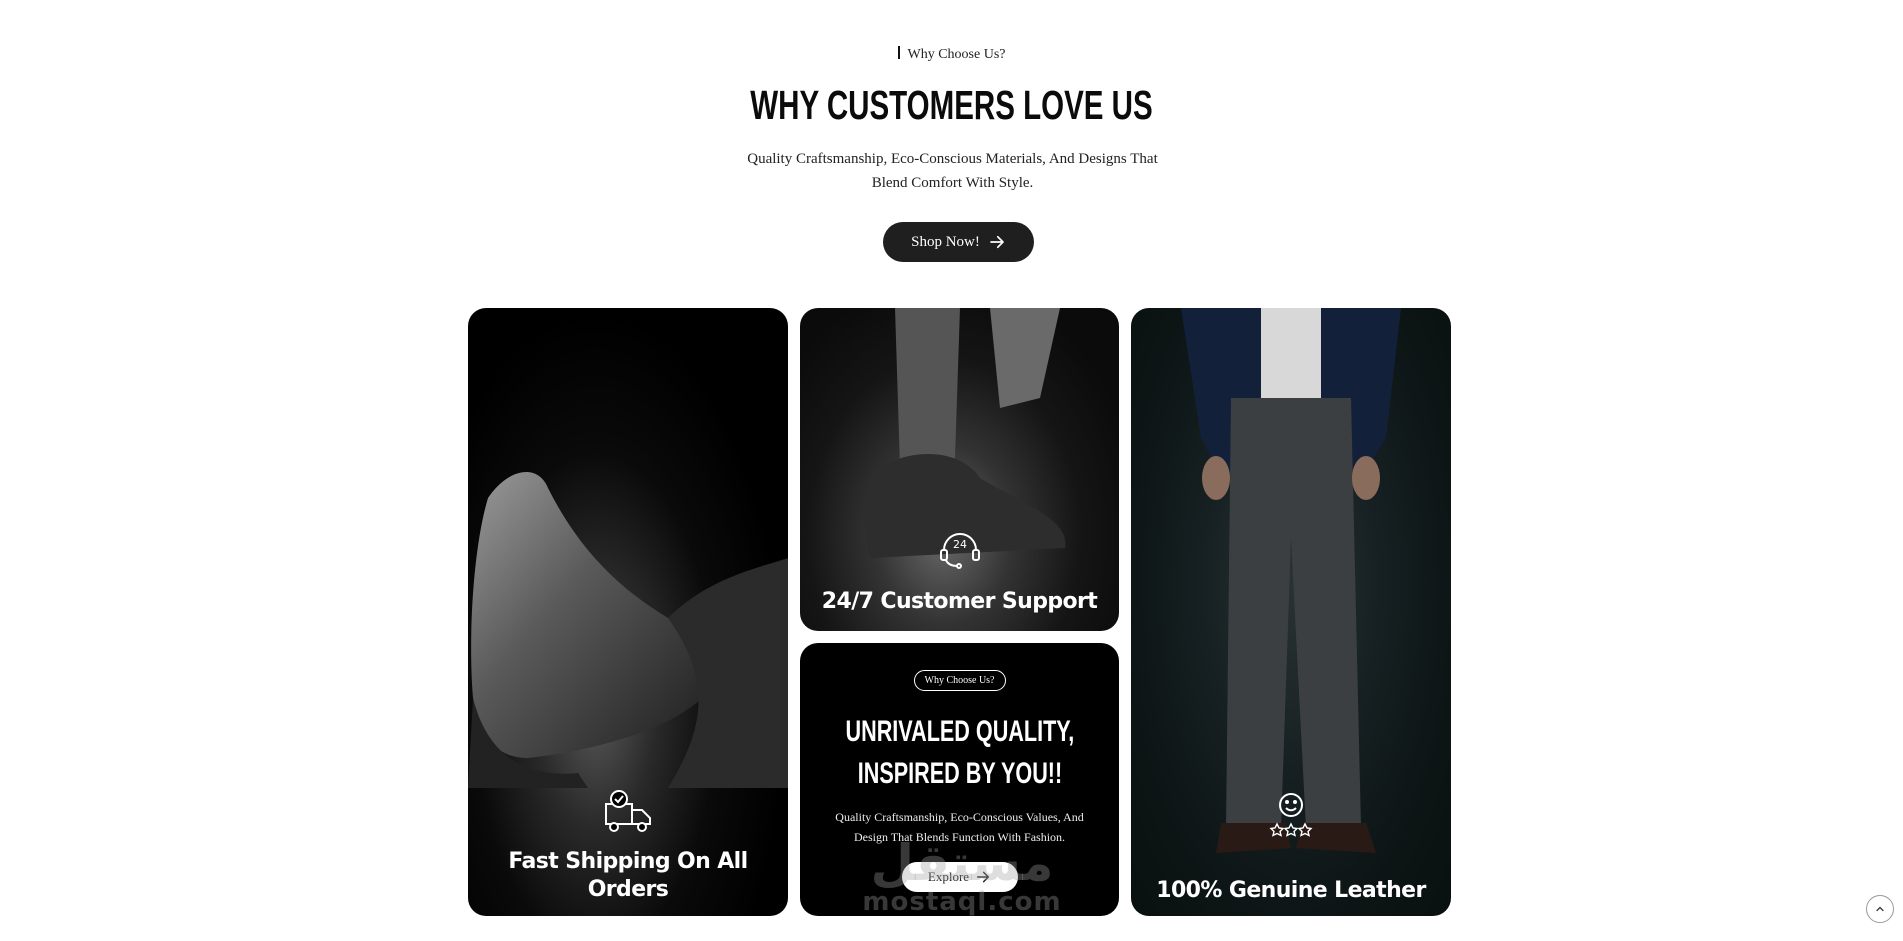  I want to click on scroll-to-top-button, so click(1880, 909).